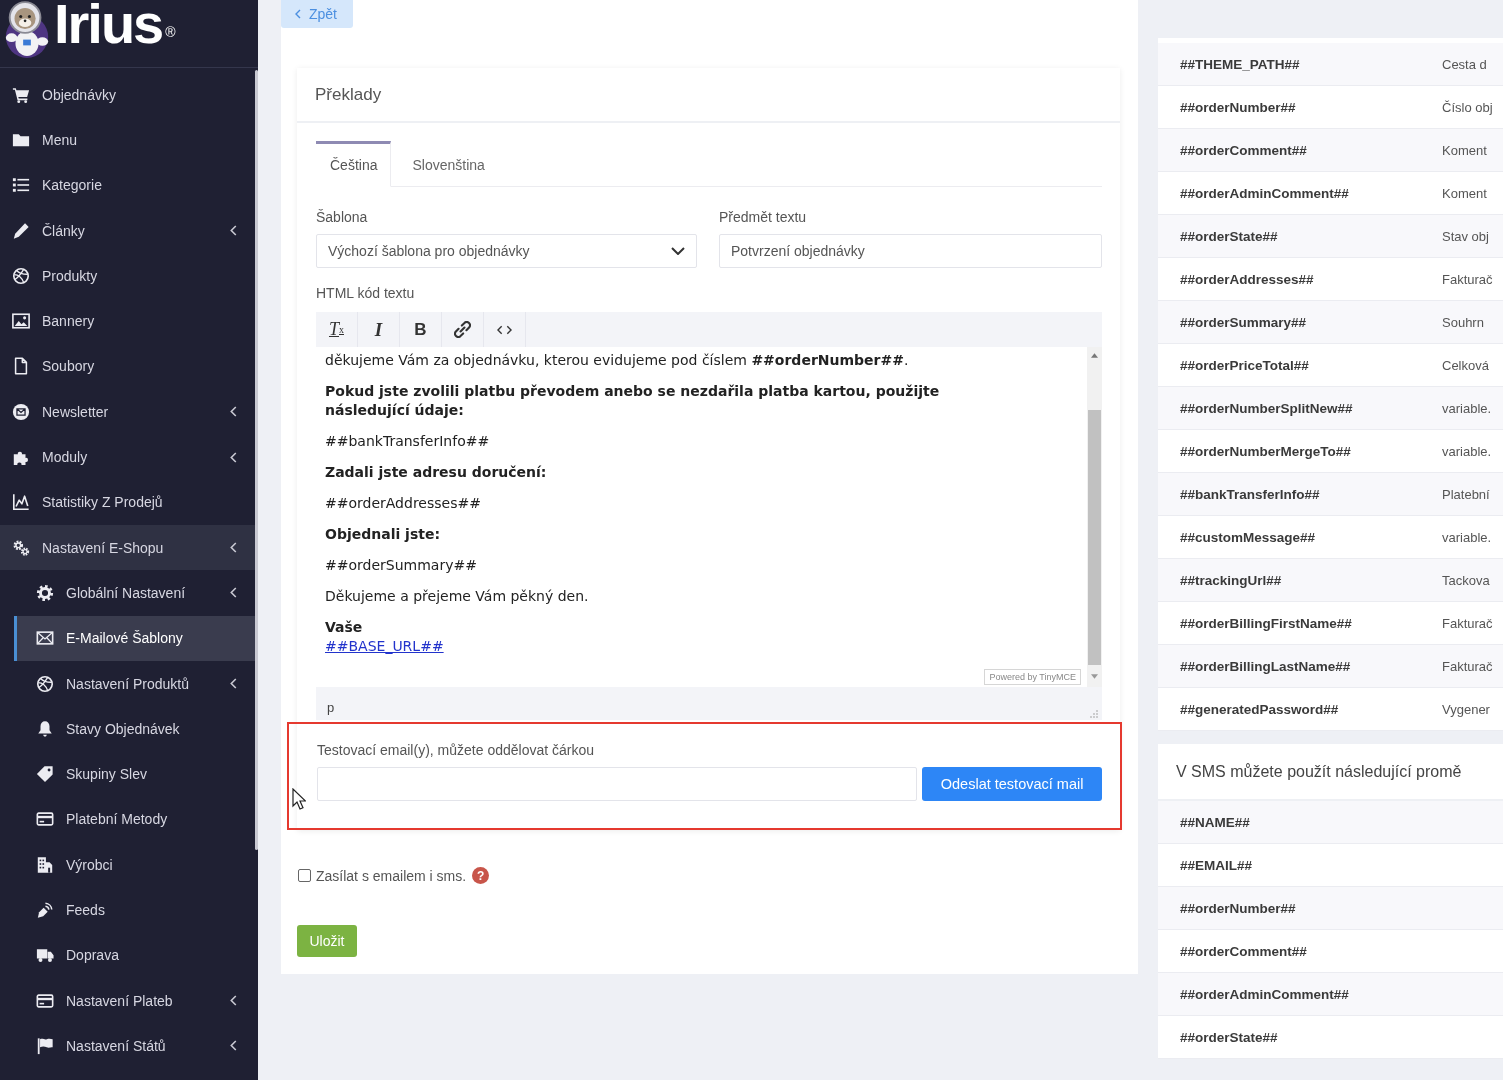 This screenshot has width=1503, height=1080. What do you see at coordinates (127, 457) in the screenshot?
I see `sidebar-item: Moduly` at bounding box center [127, 457].